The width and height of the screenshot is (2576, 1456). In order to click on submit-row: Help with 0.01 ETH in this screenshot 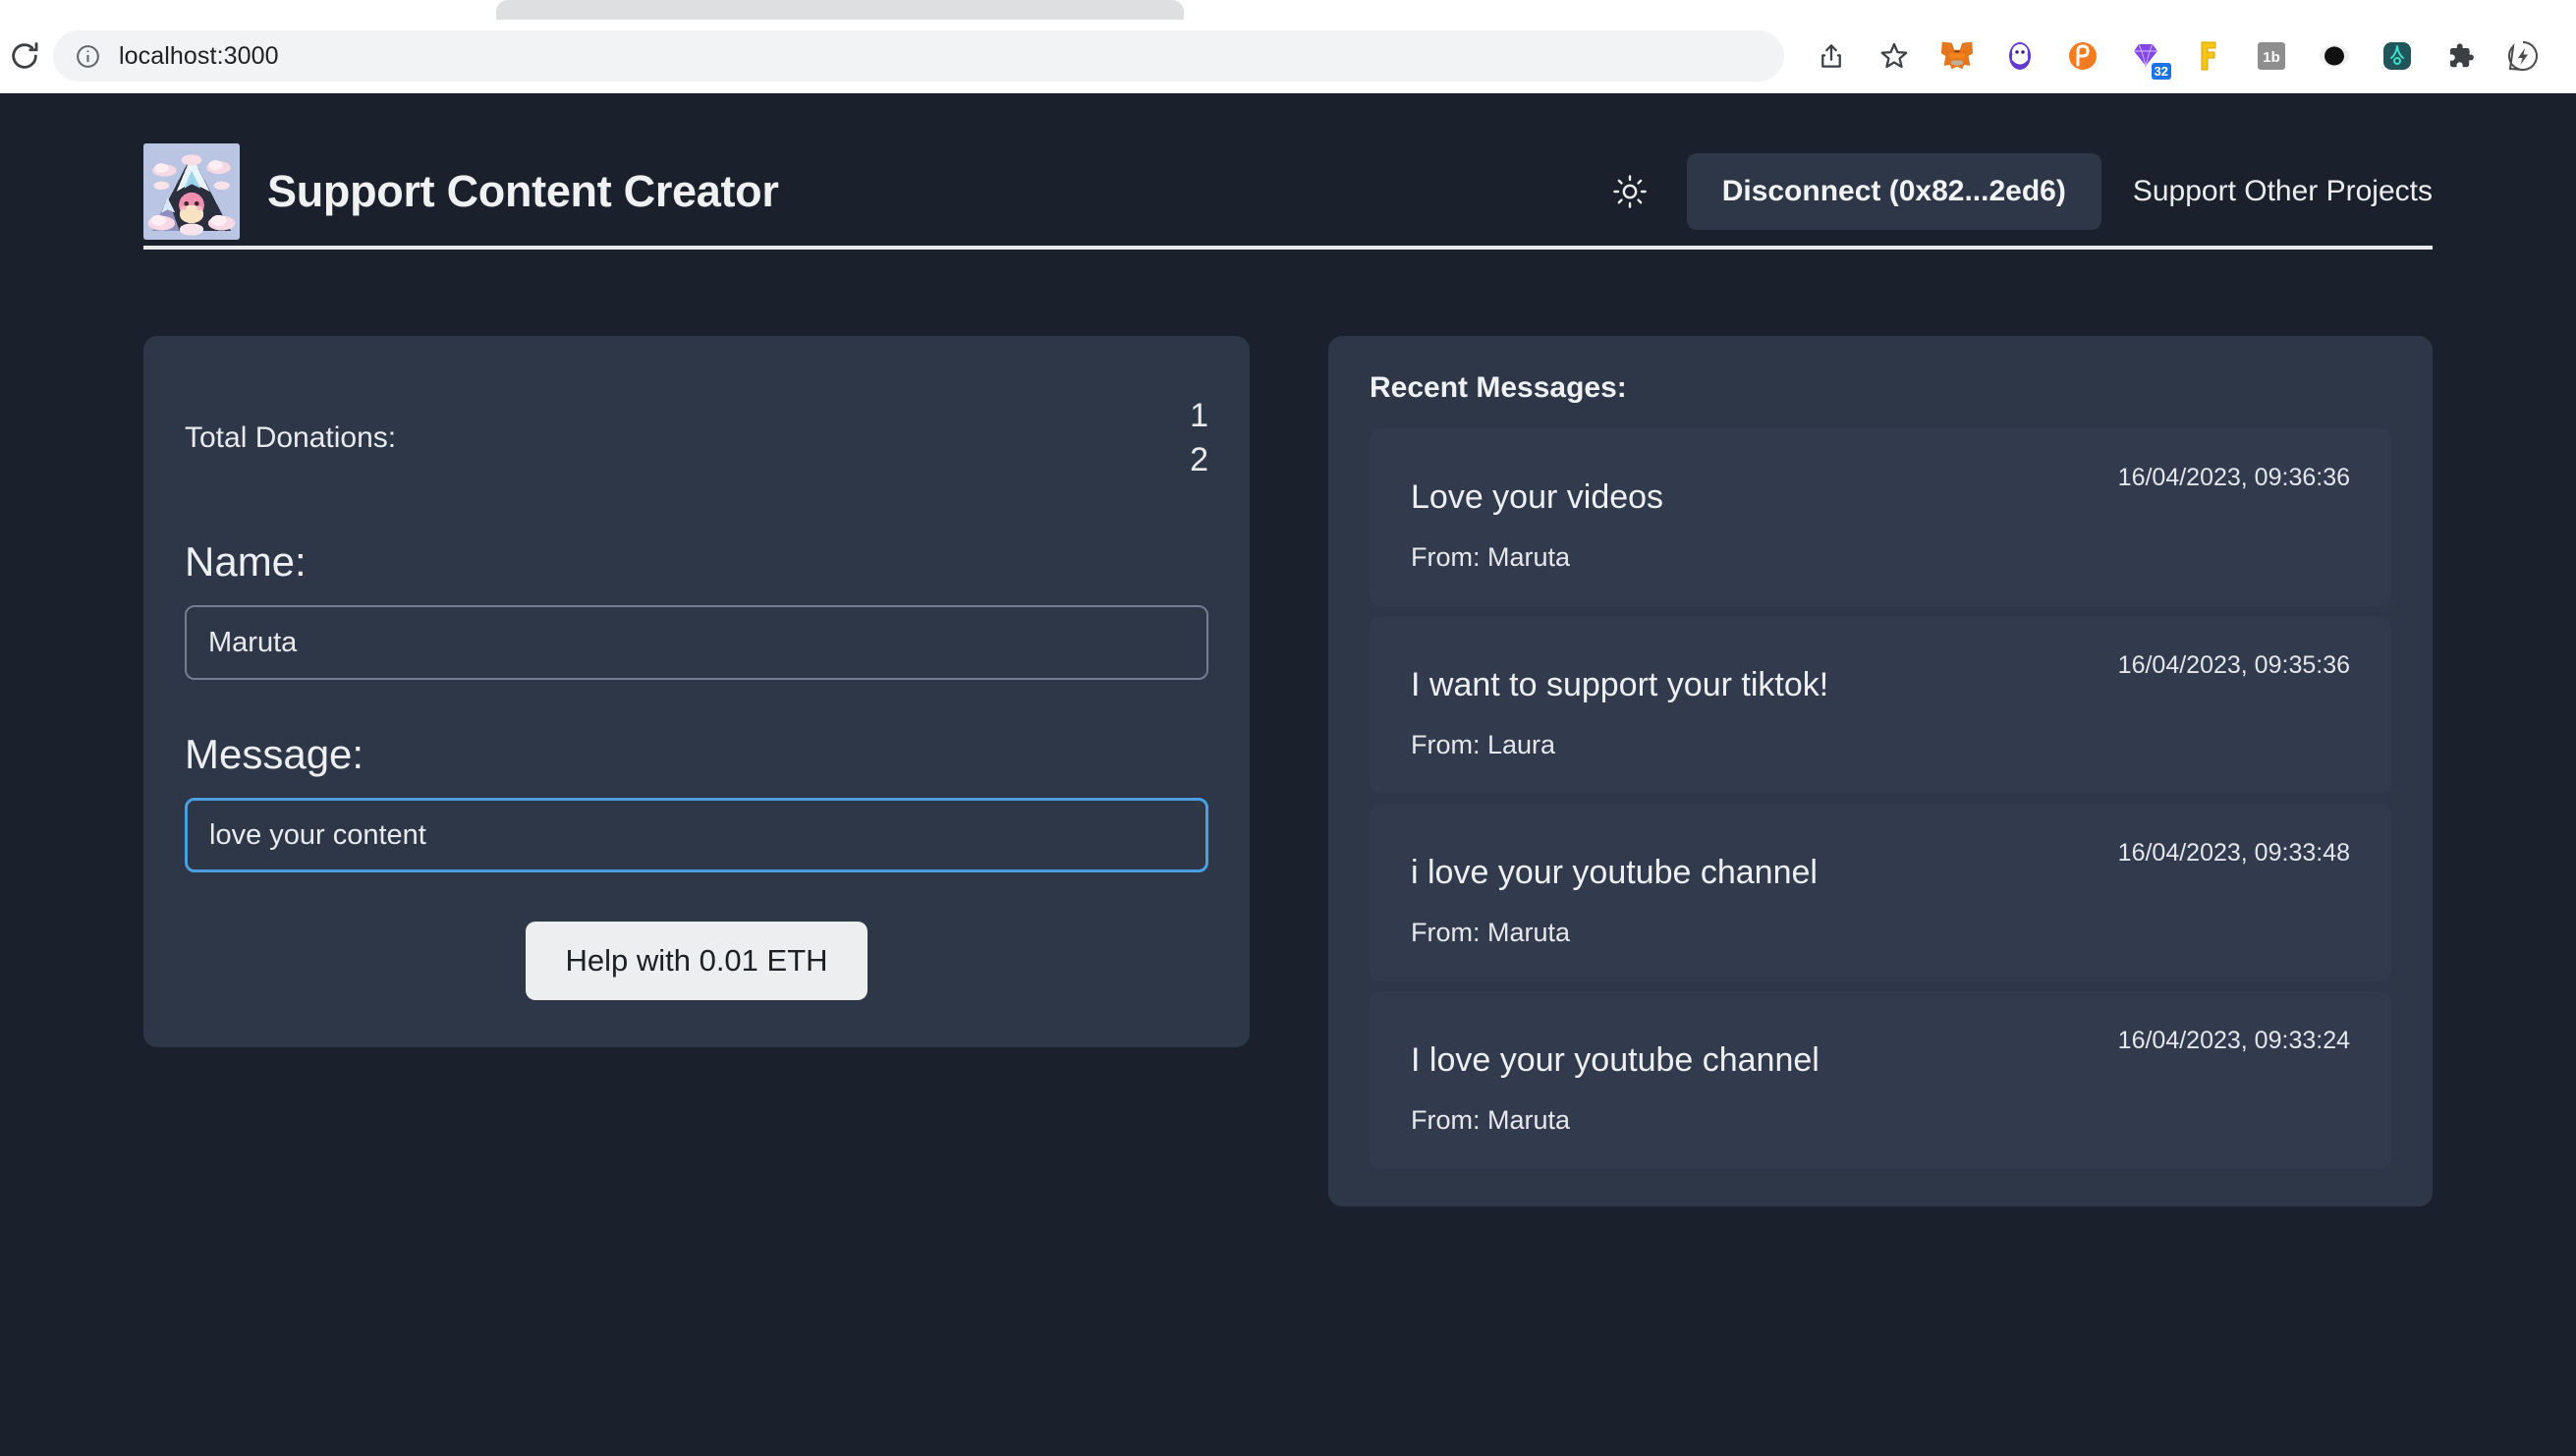, I will do `click(696, 961)`.